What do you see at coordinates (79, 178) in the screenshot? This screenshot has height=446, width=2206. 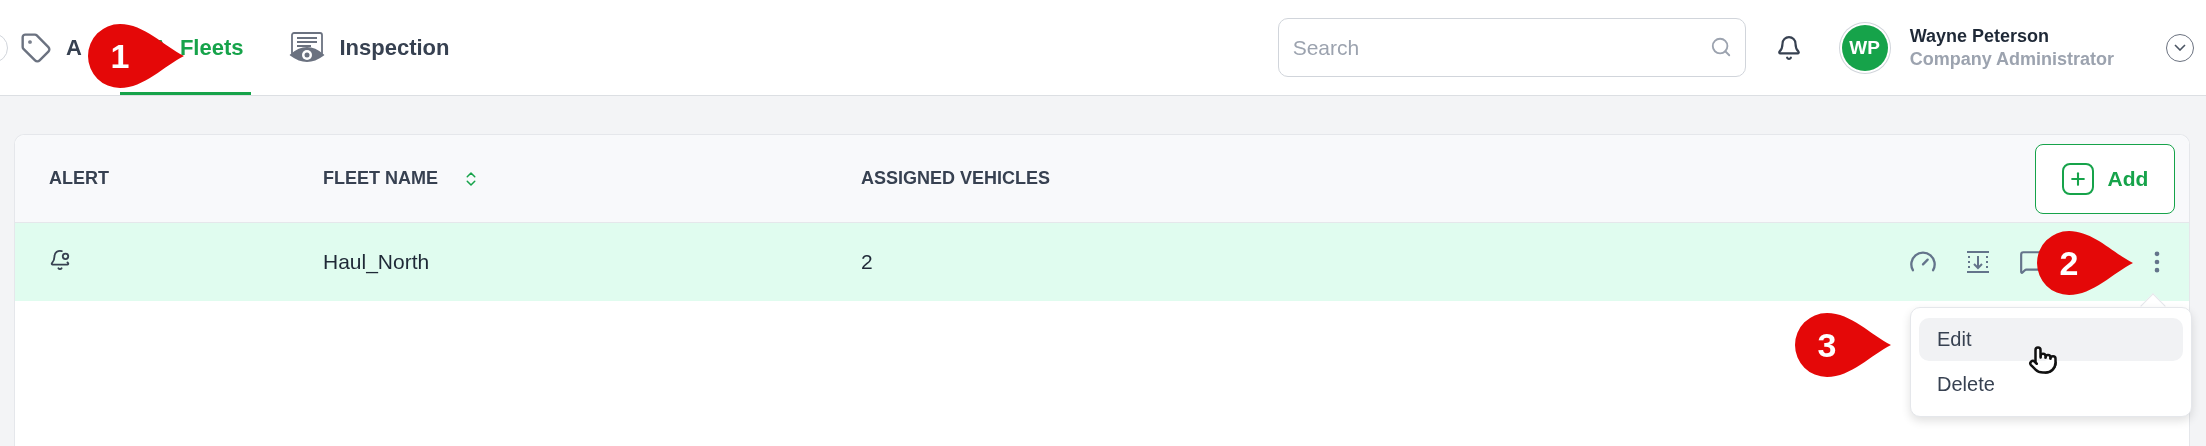 I see `column-header: ALERT` at bounding box center [79, 178].